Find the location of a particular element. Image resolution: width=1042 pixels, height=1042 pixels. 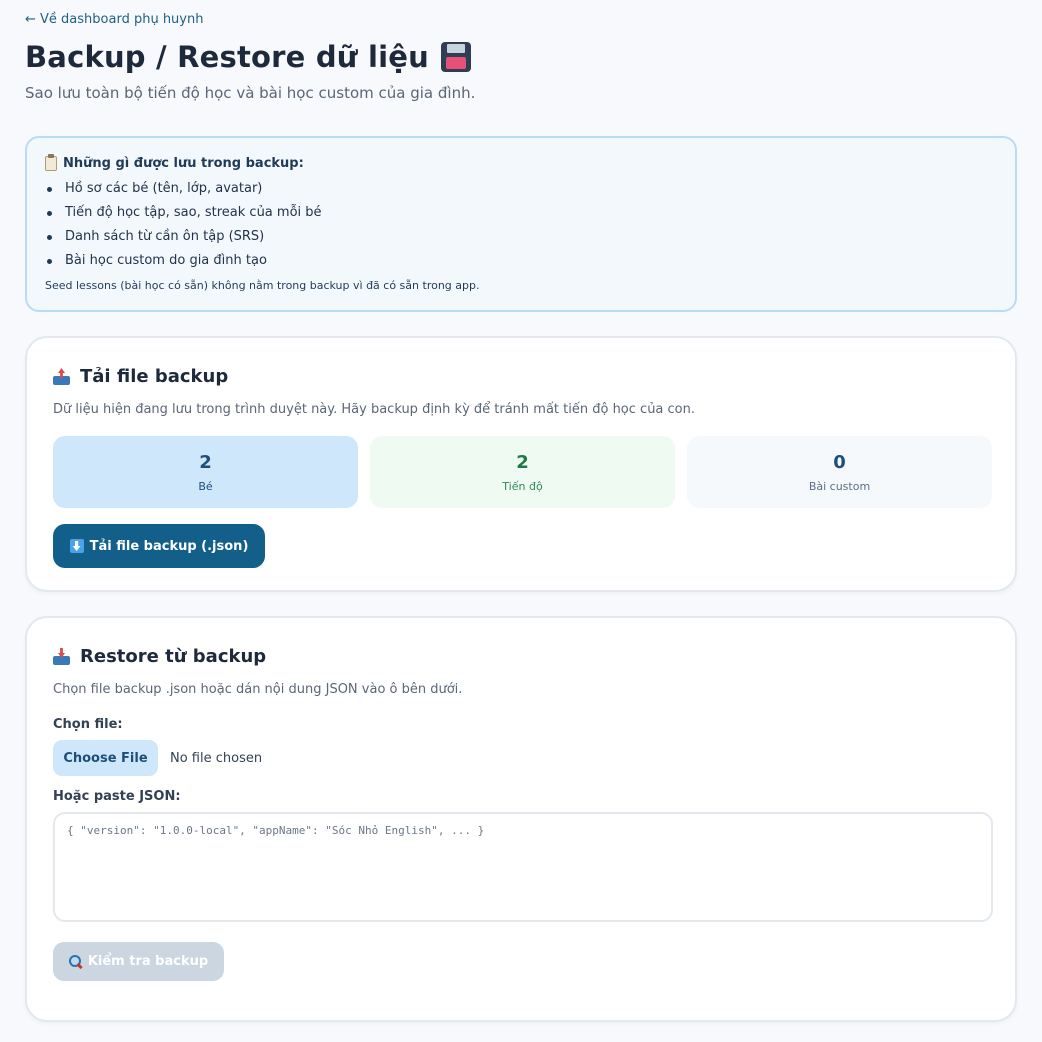

stat-kids: 2 Bé is located at coordinates (205, 472).